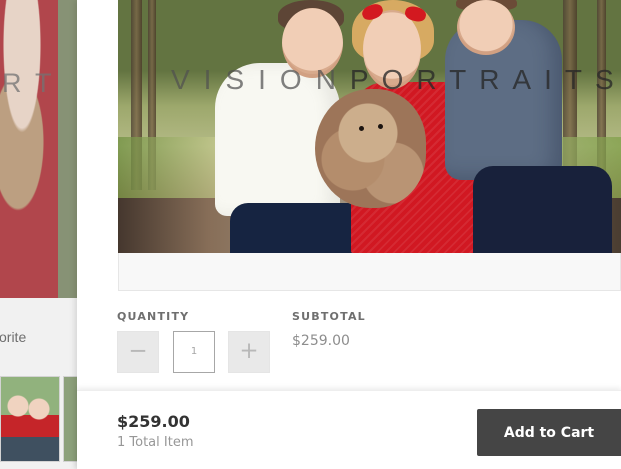  Describe the element at coordinates (542, 209) in the screenshot. I see `boy-dark-pants` at that location.